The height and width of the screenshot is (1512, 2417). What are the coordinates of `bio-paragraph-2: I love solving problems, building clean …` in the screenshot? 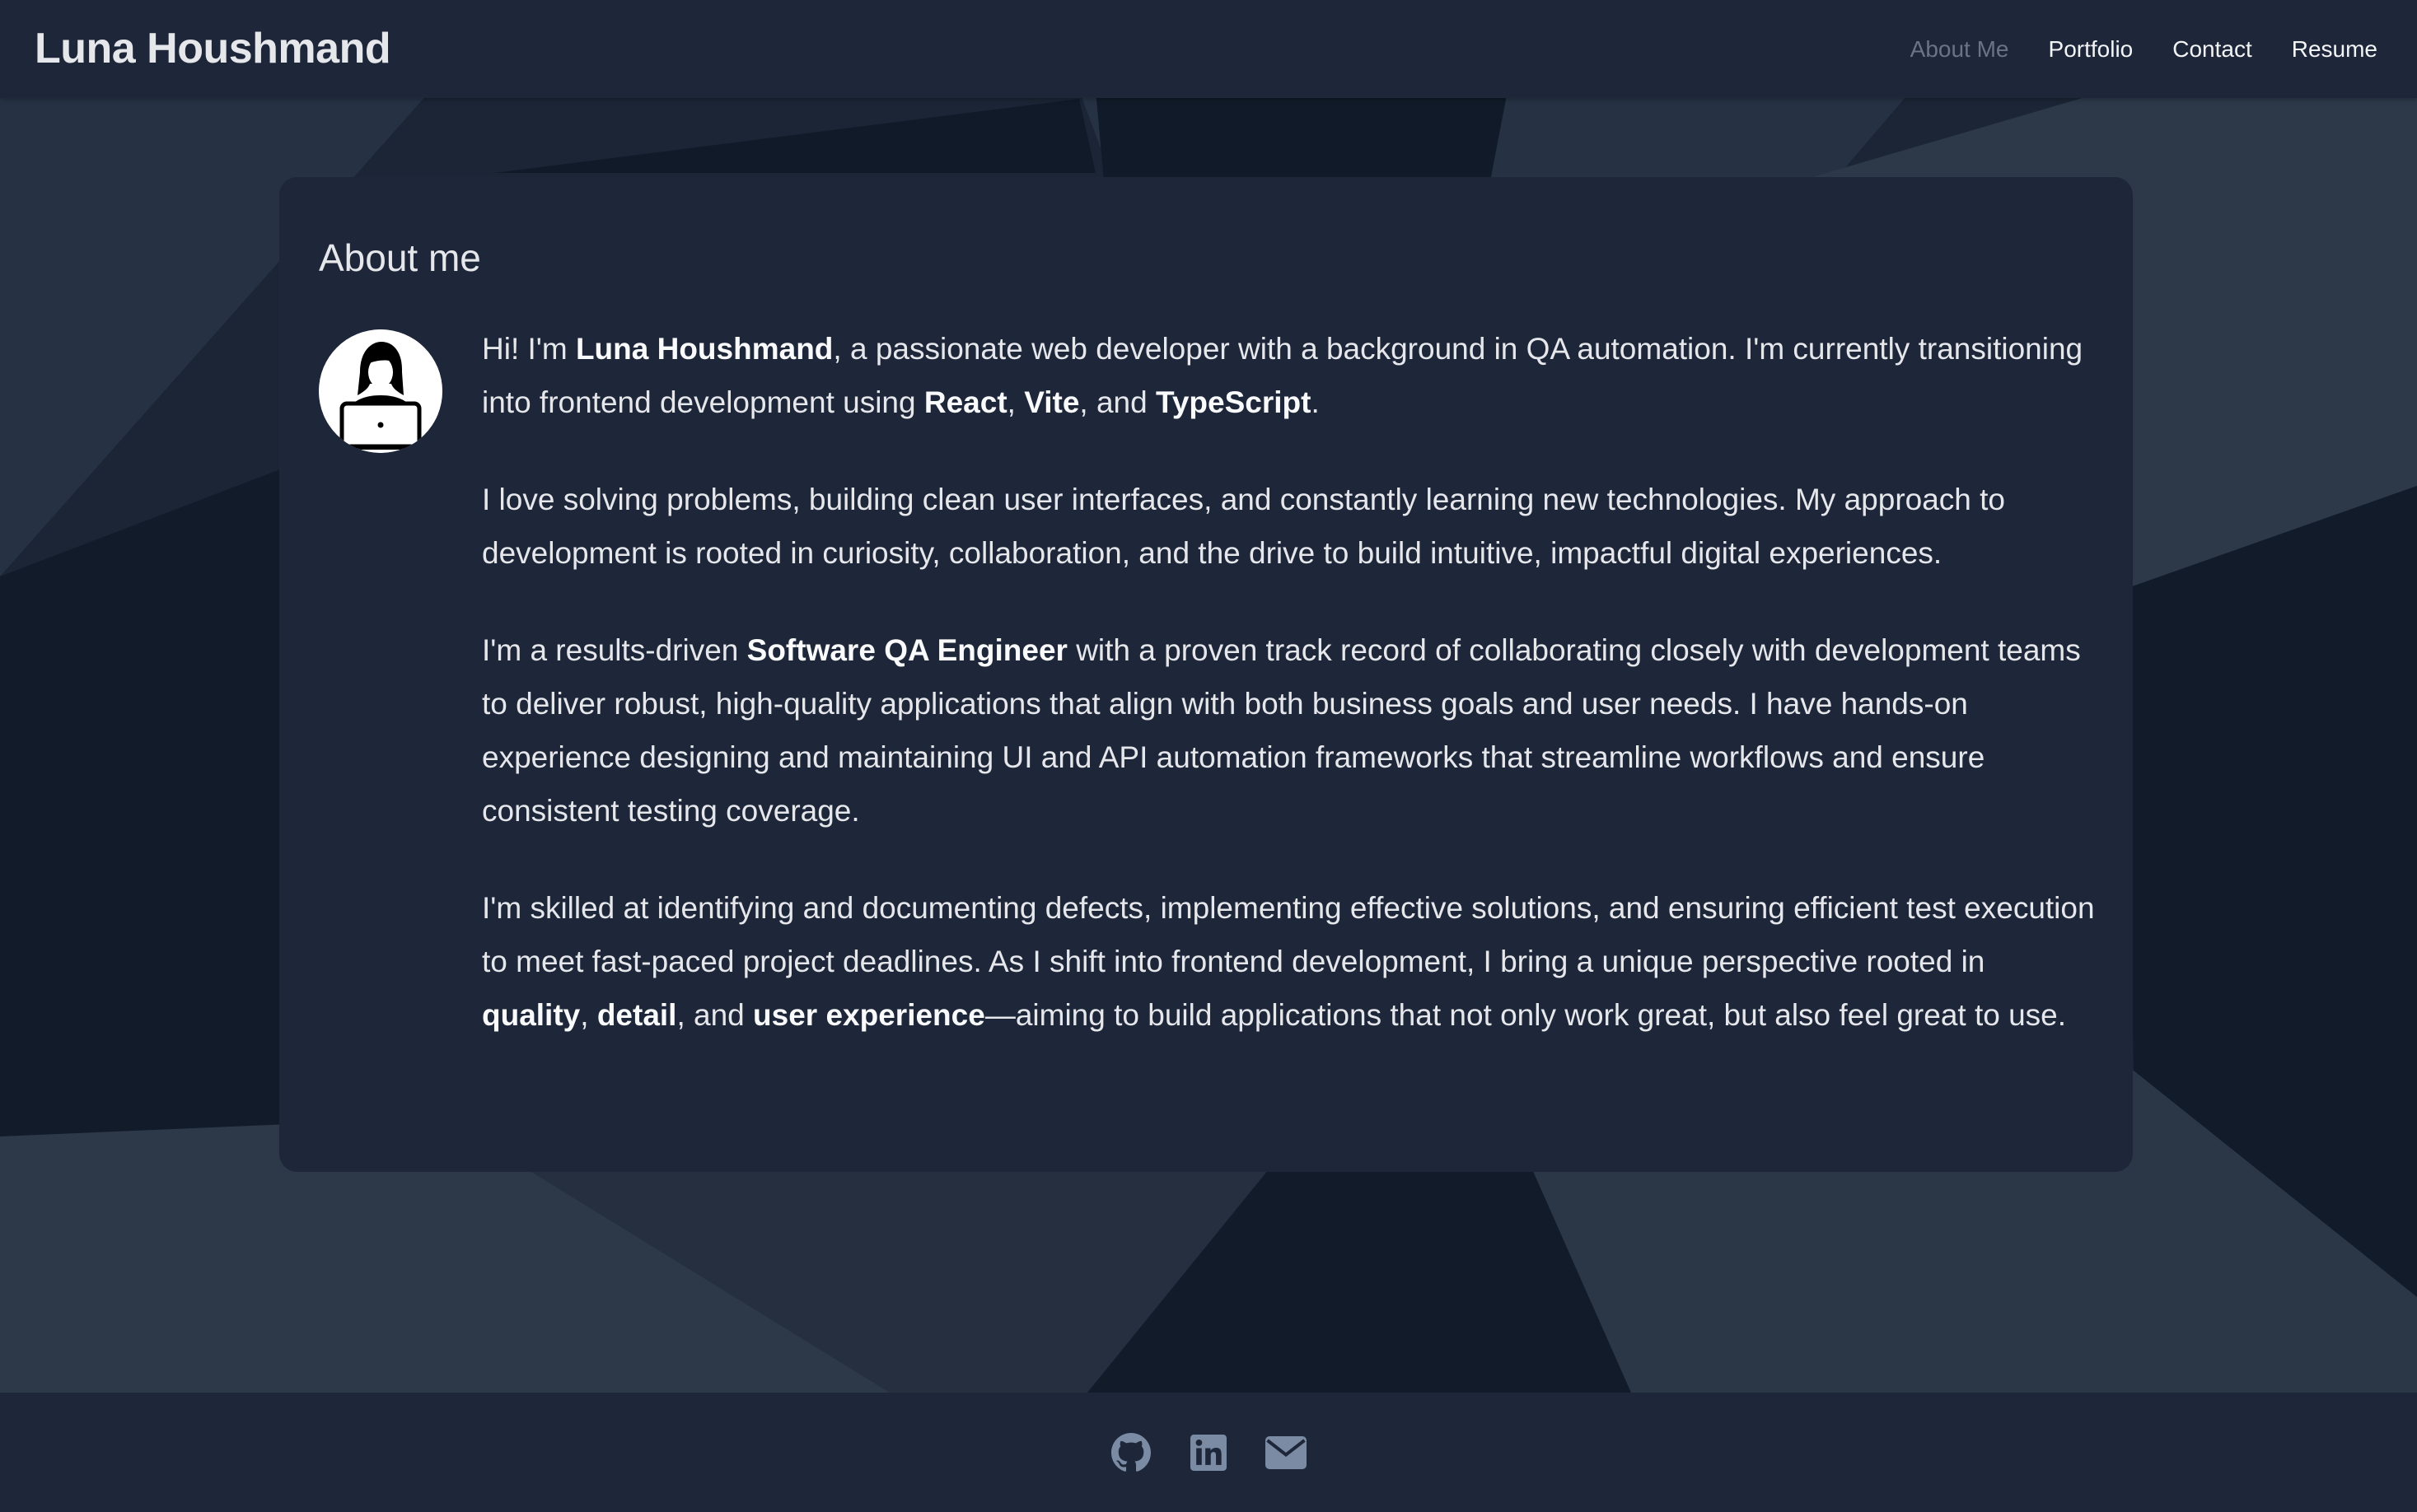 It's located at (1244, 526).